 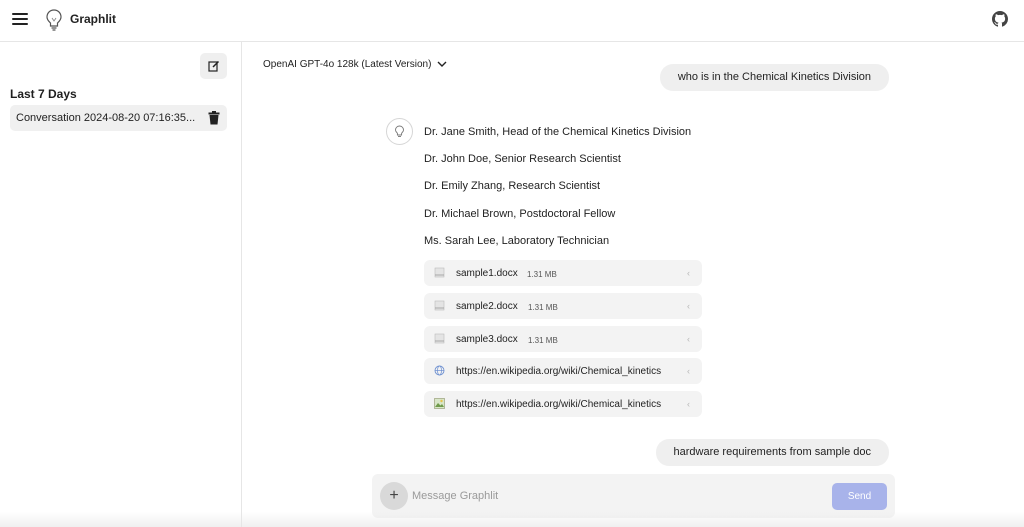 I want to click on image-icon, so click(x=439, y=403).